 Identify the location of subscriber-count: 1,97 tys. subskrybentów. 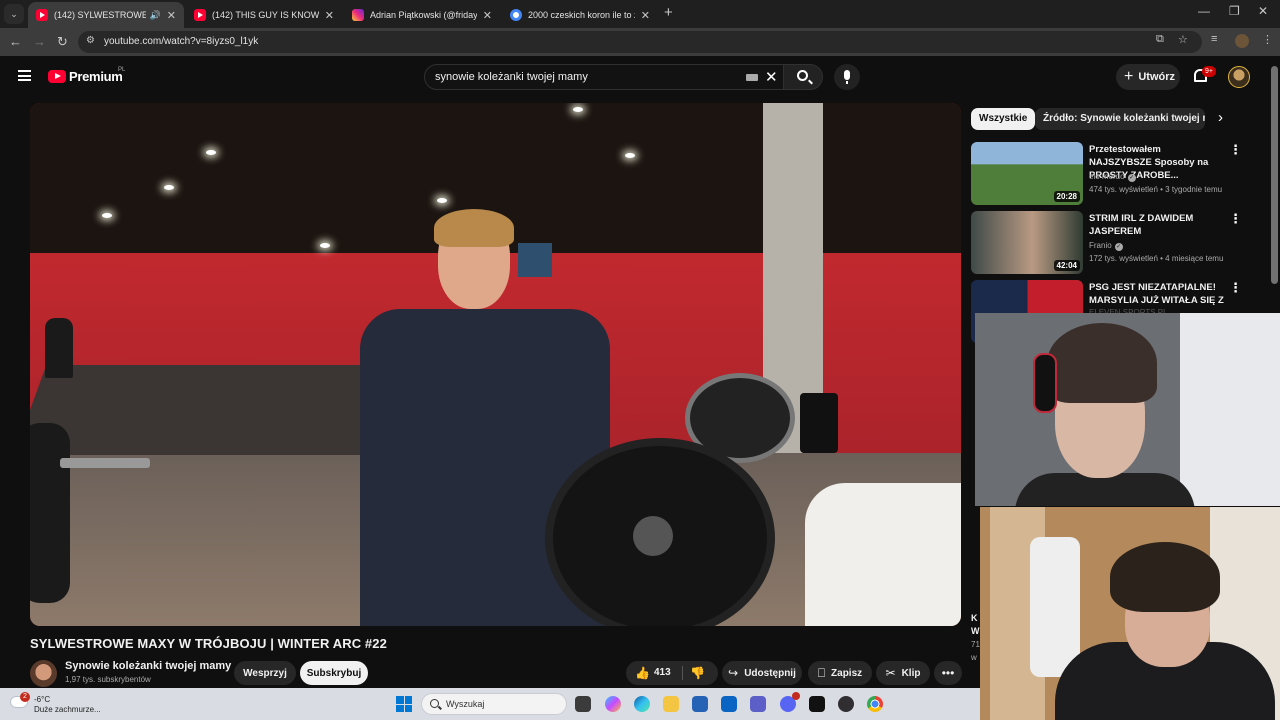
(108, 679).